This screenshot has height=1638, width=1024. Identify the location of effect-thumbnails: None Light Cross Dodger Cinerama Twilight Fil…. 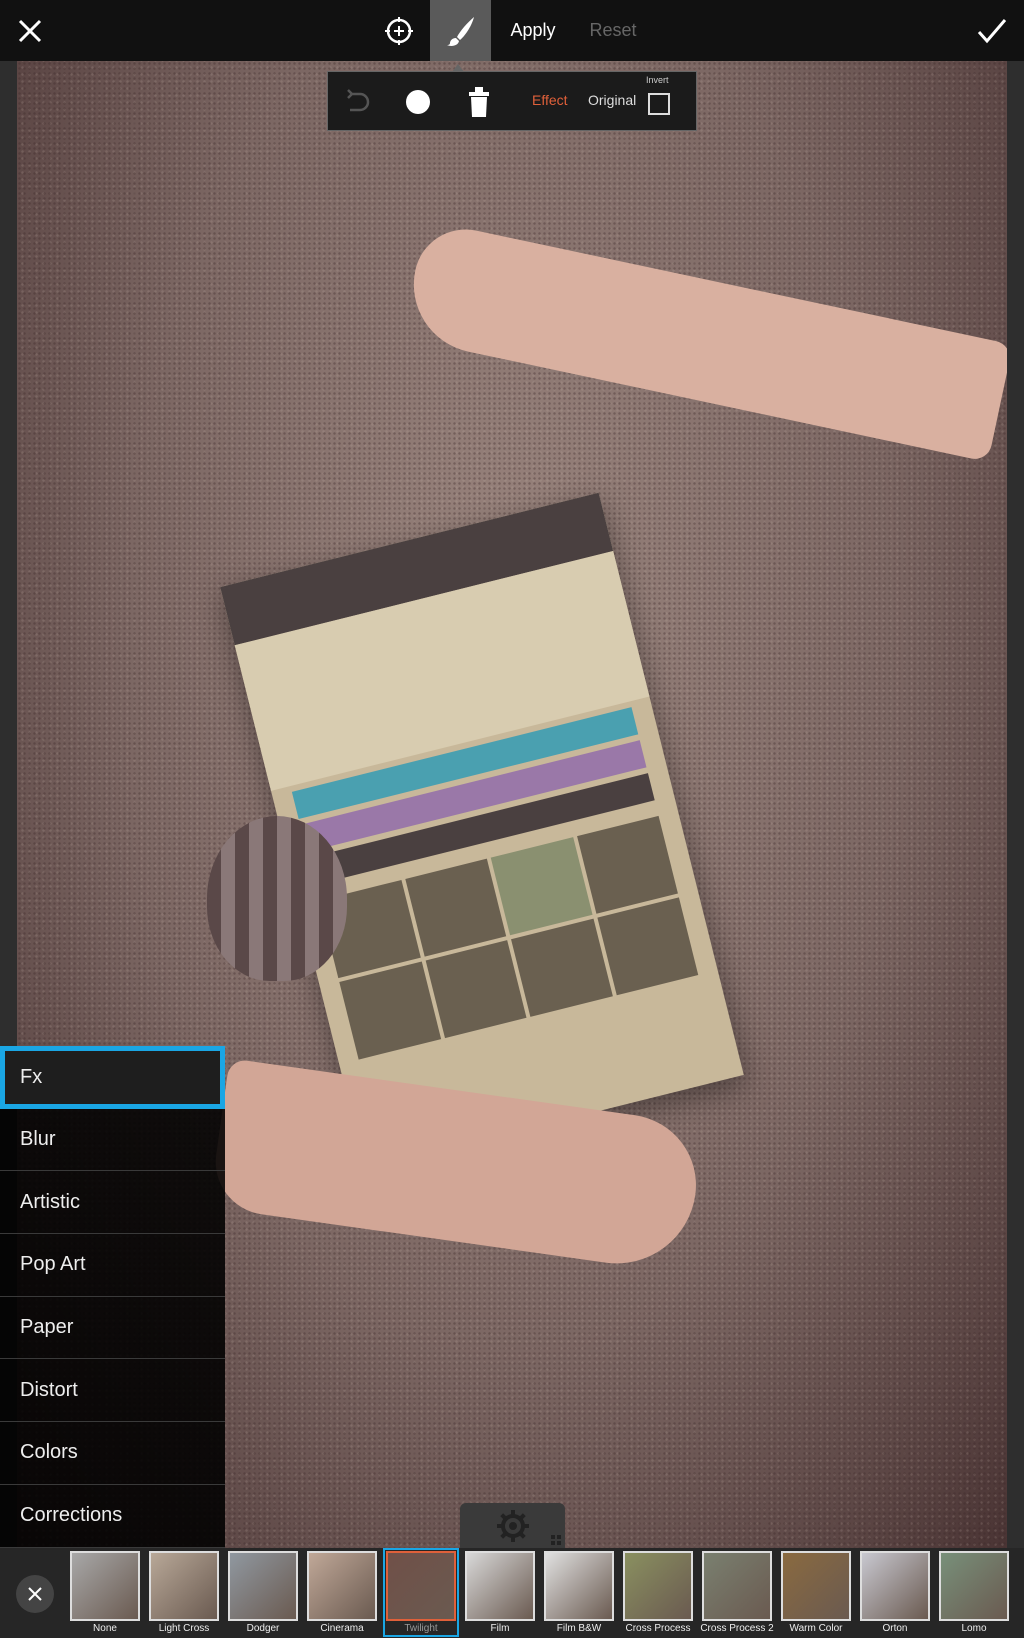
(539, 1592).